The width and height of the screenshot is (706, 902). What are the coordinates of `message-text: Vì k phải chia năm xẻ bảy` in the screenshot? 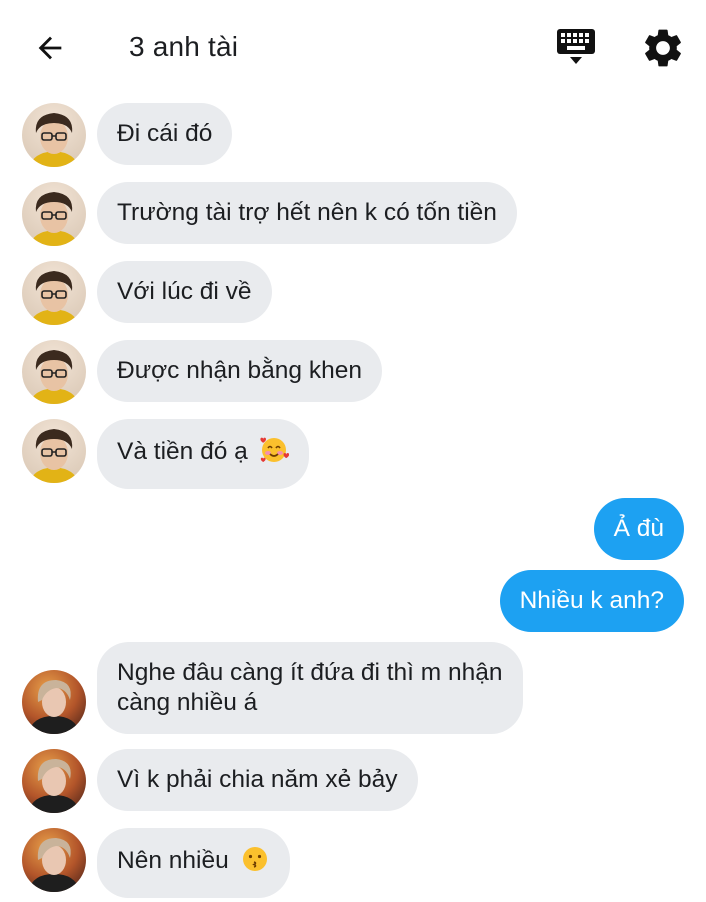 It's located at (257, 779).